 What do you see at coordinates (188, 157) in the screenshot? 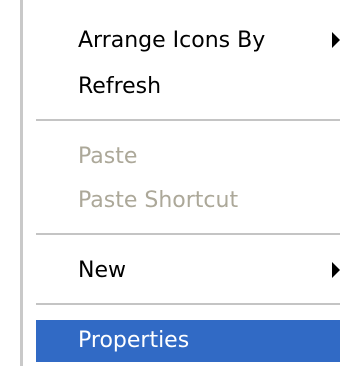
I see `menu-item-paste: Paste` at bounding box center [188, 157].